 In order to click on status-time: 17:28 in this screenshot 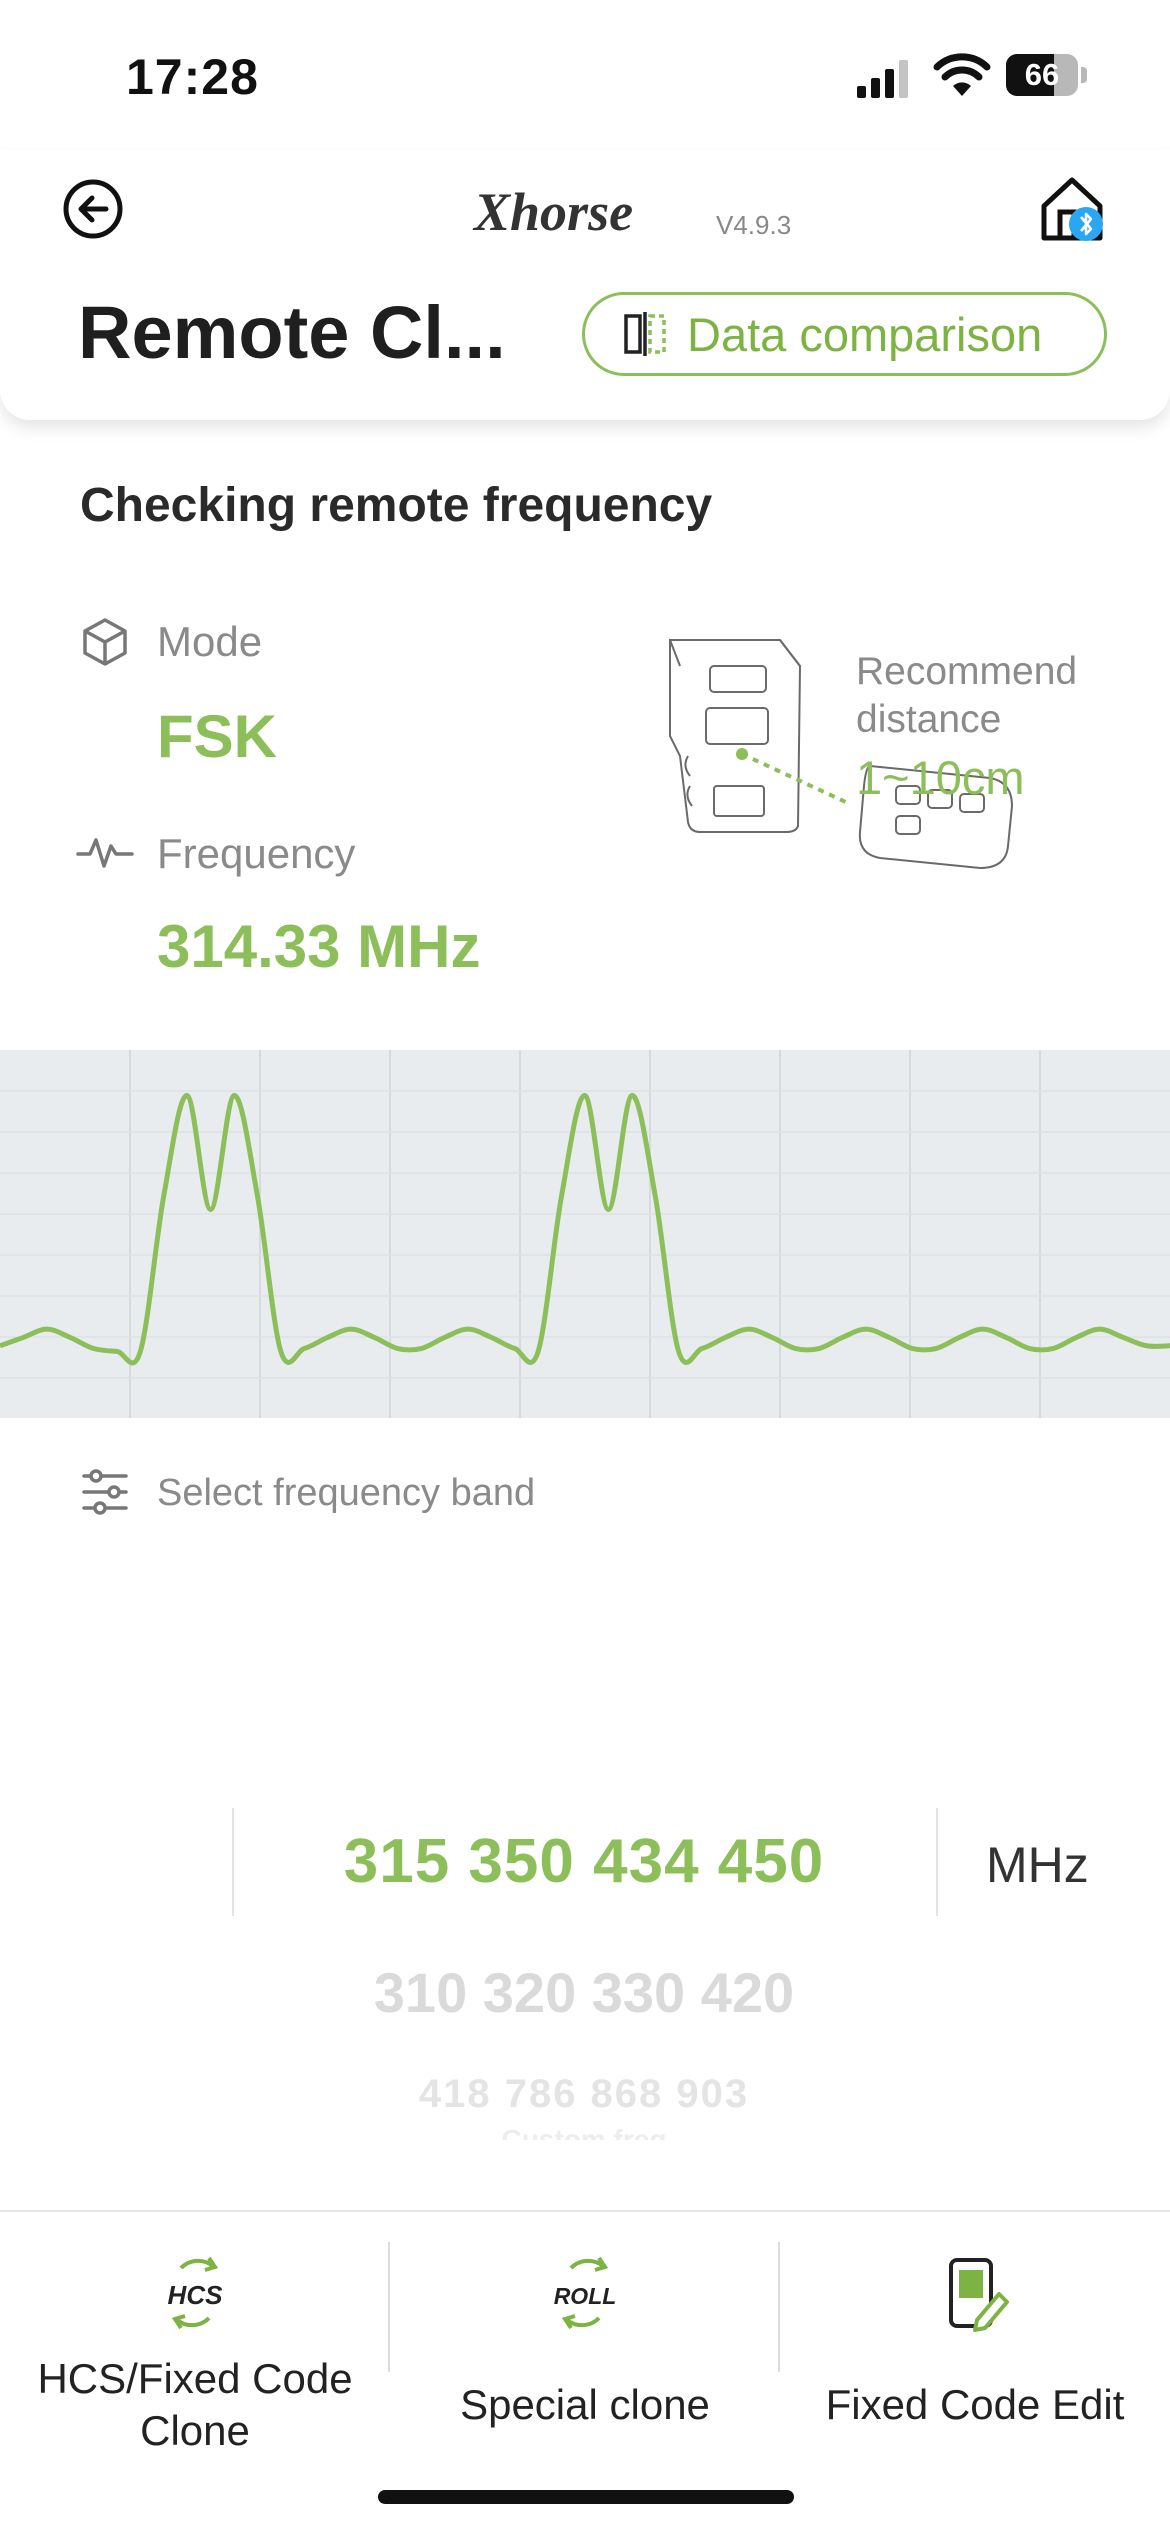, I will do `click(192, 77)`.